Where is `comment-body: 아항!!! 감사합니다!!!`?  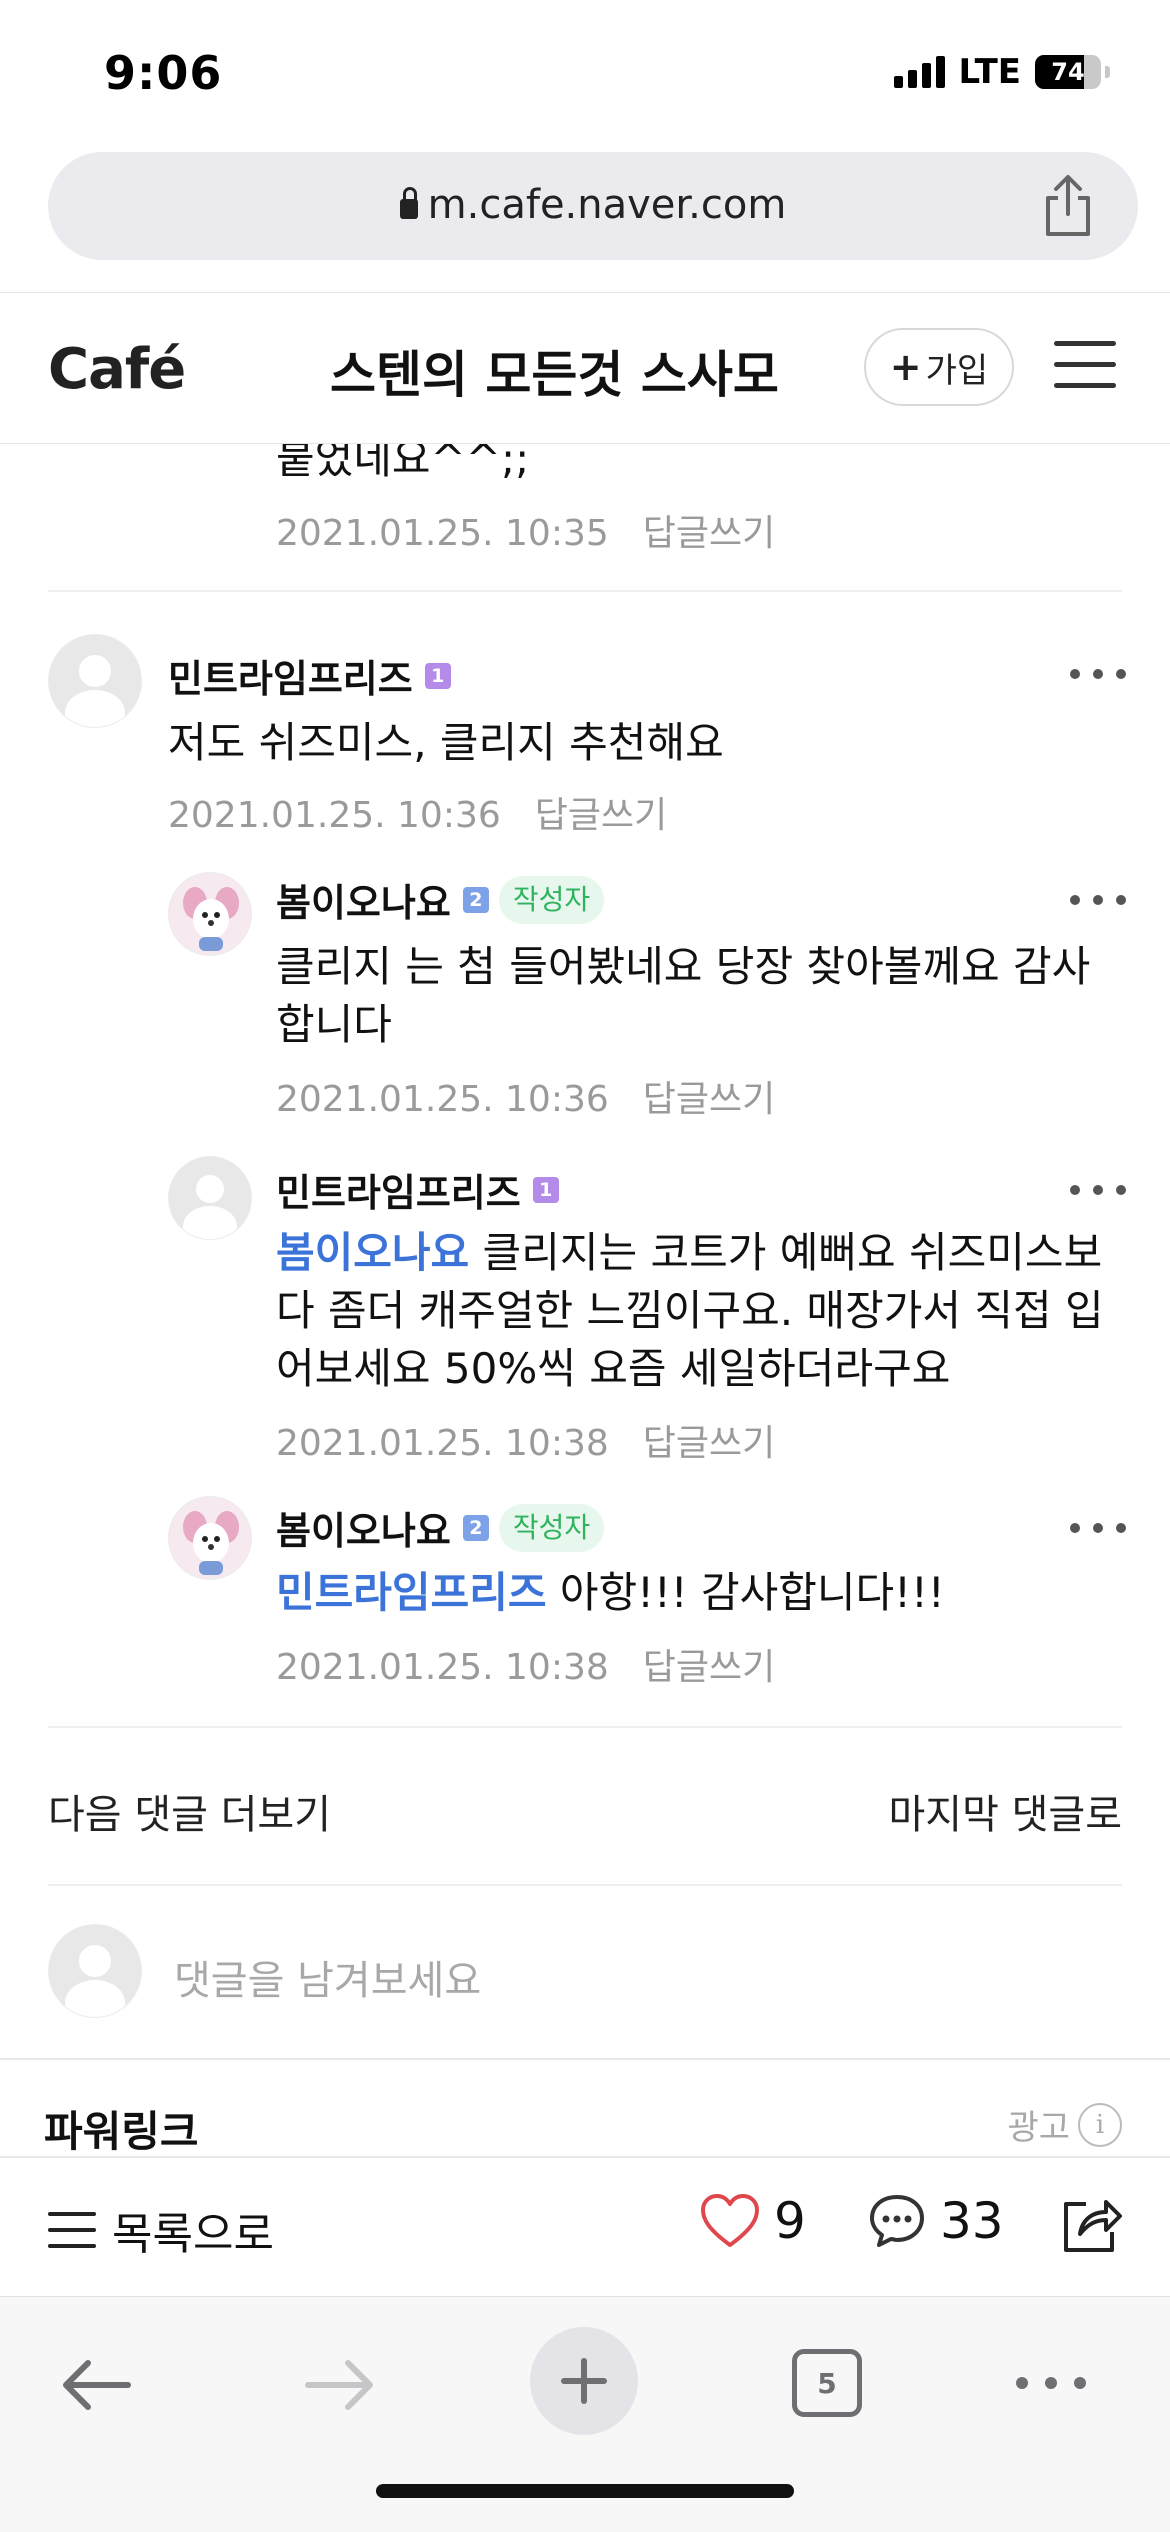 comment-body: 아항!!! 감사합니다!!! is located at coordinates (745, 1592).